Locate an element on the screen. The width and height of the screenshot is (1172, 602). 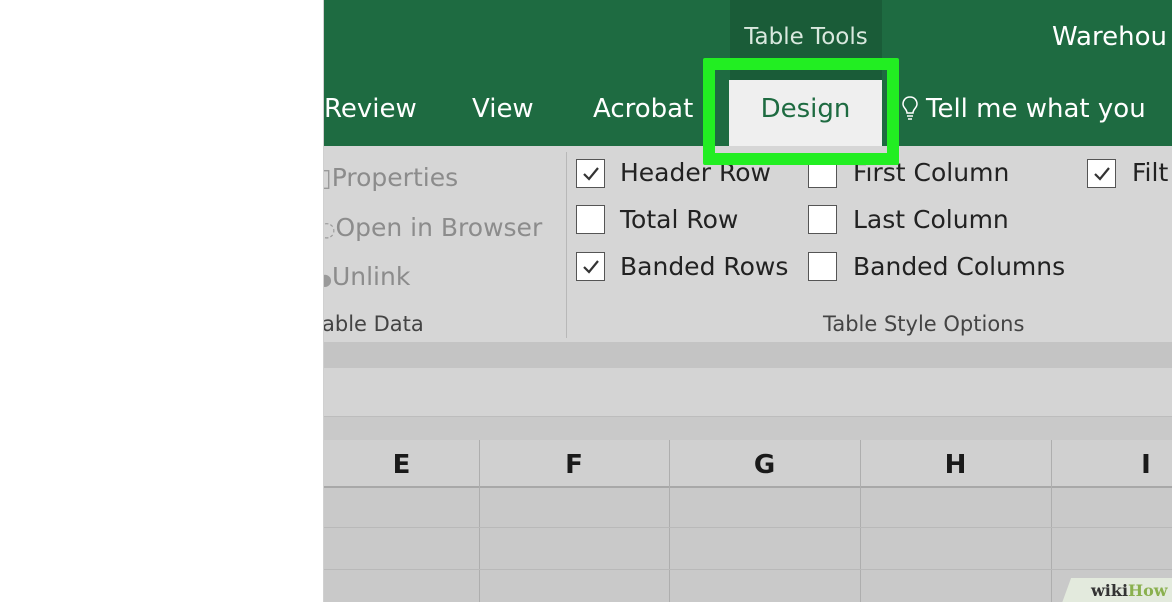
banded-rows-label: Banded Rows is located at coordinates (704, 266).